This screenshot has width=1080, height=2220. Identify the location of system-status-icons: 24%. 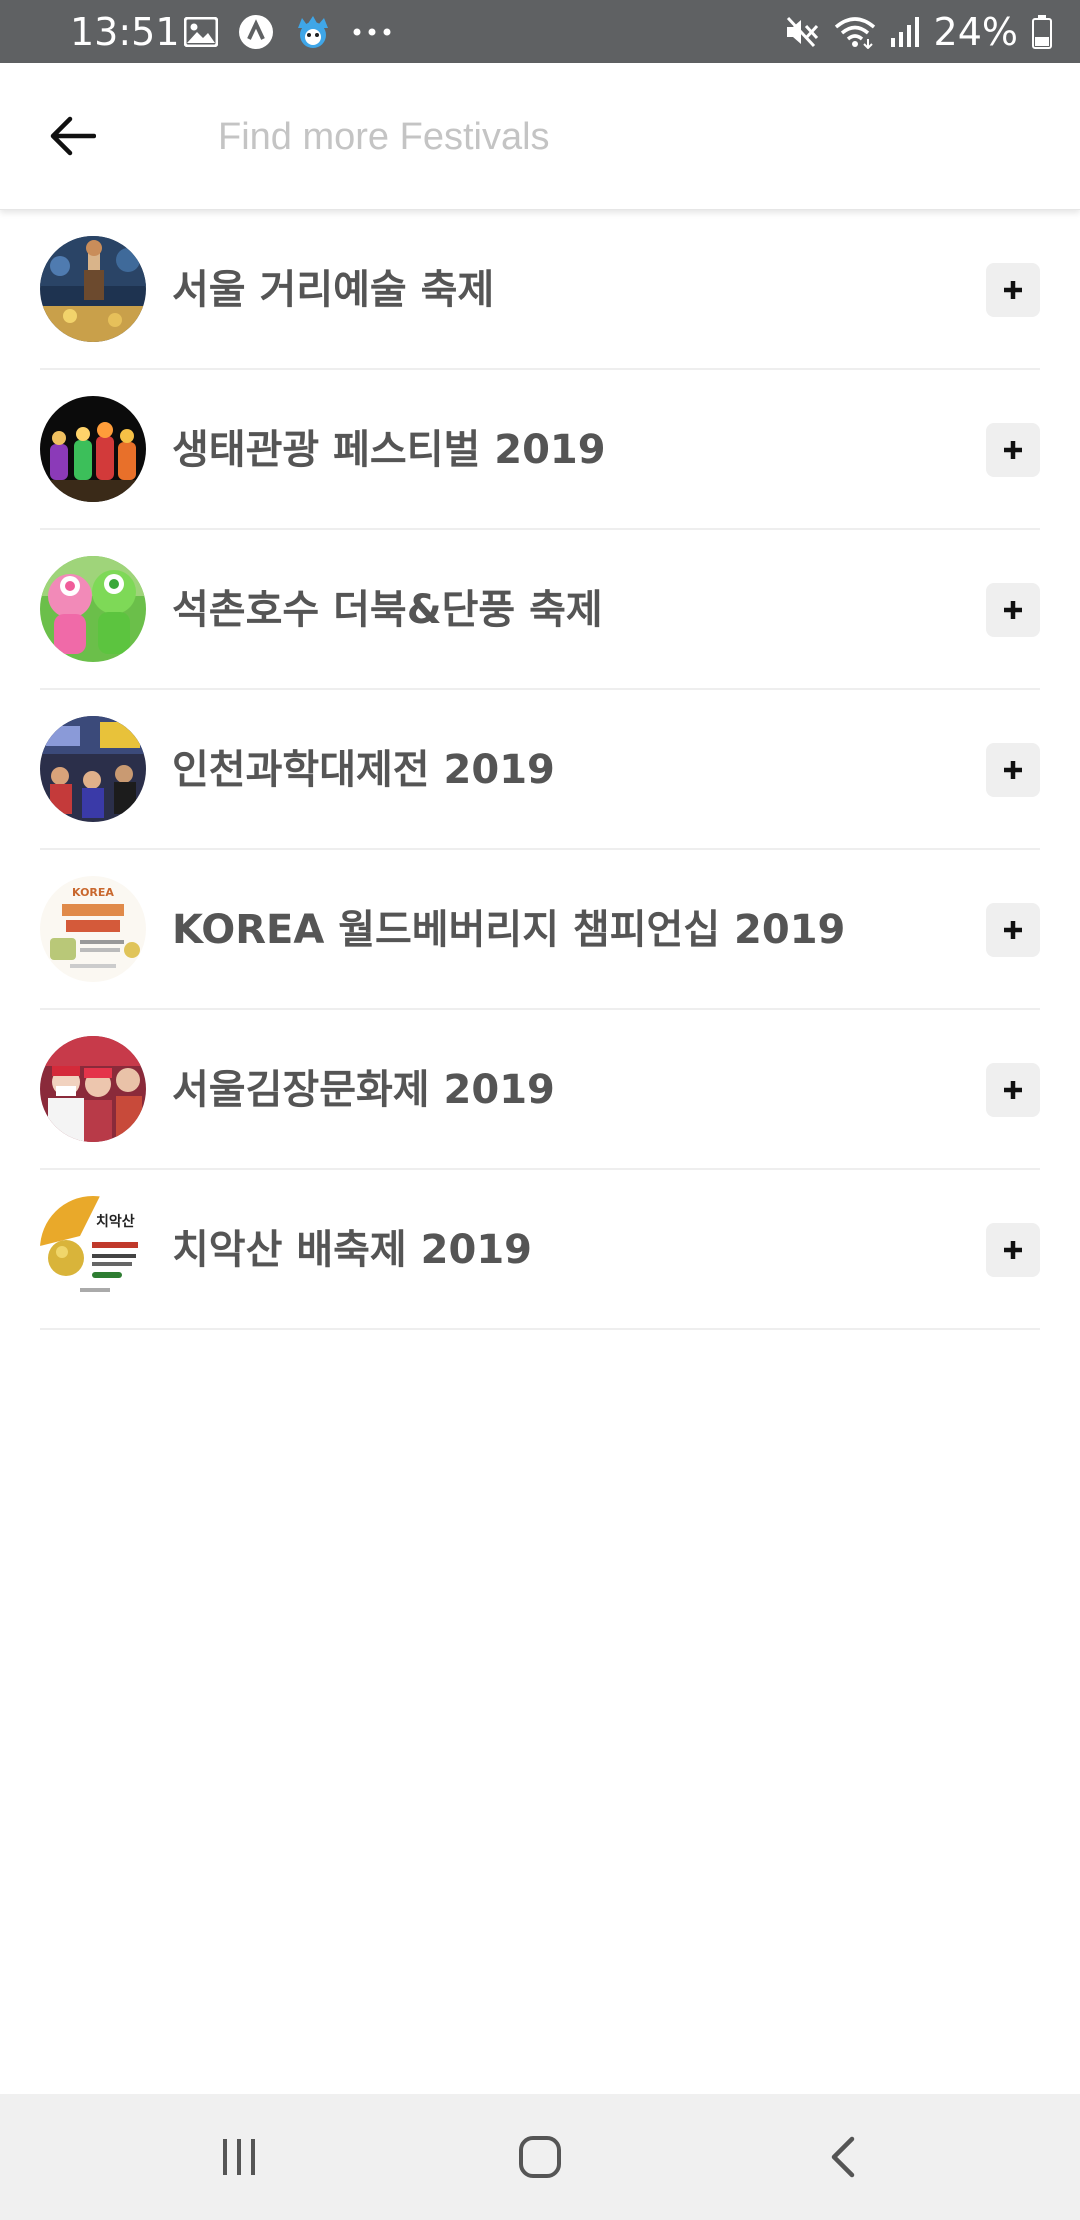
(918, 32).